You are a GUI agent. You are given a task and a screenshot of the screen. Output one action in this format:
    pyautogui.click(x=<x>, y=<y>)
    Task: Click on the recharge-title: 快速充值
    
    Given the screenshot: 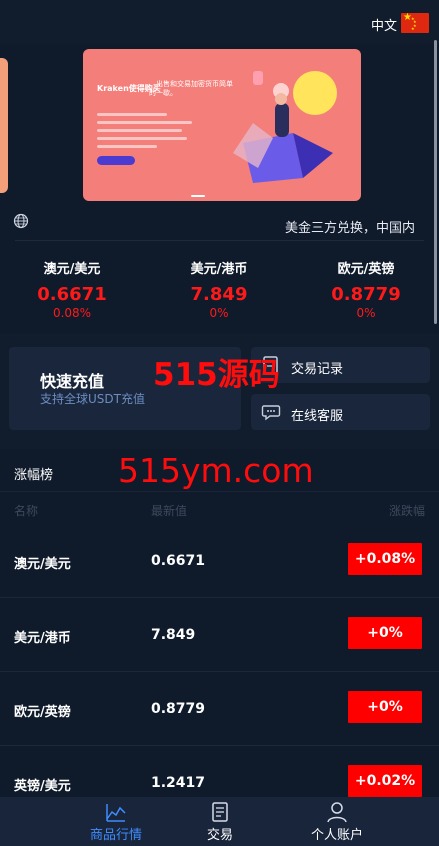 What is the action you would take?
    pyautogui.click(x=72, y=381)
    